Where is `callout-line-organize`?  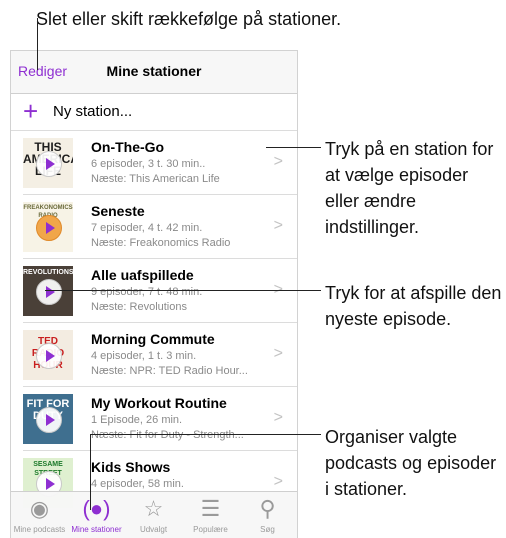 callout-line-organize is located at coordinates (205, 434).